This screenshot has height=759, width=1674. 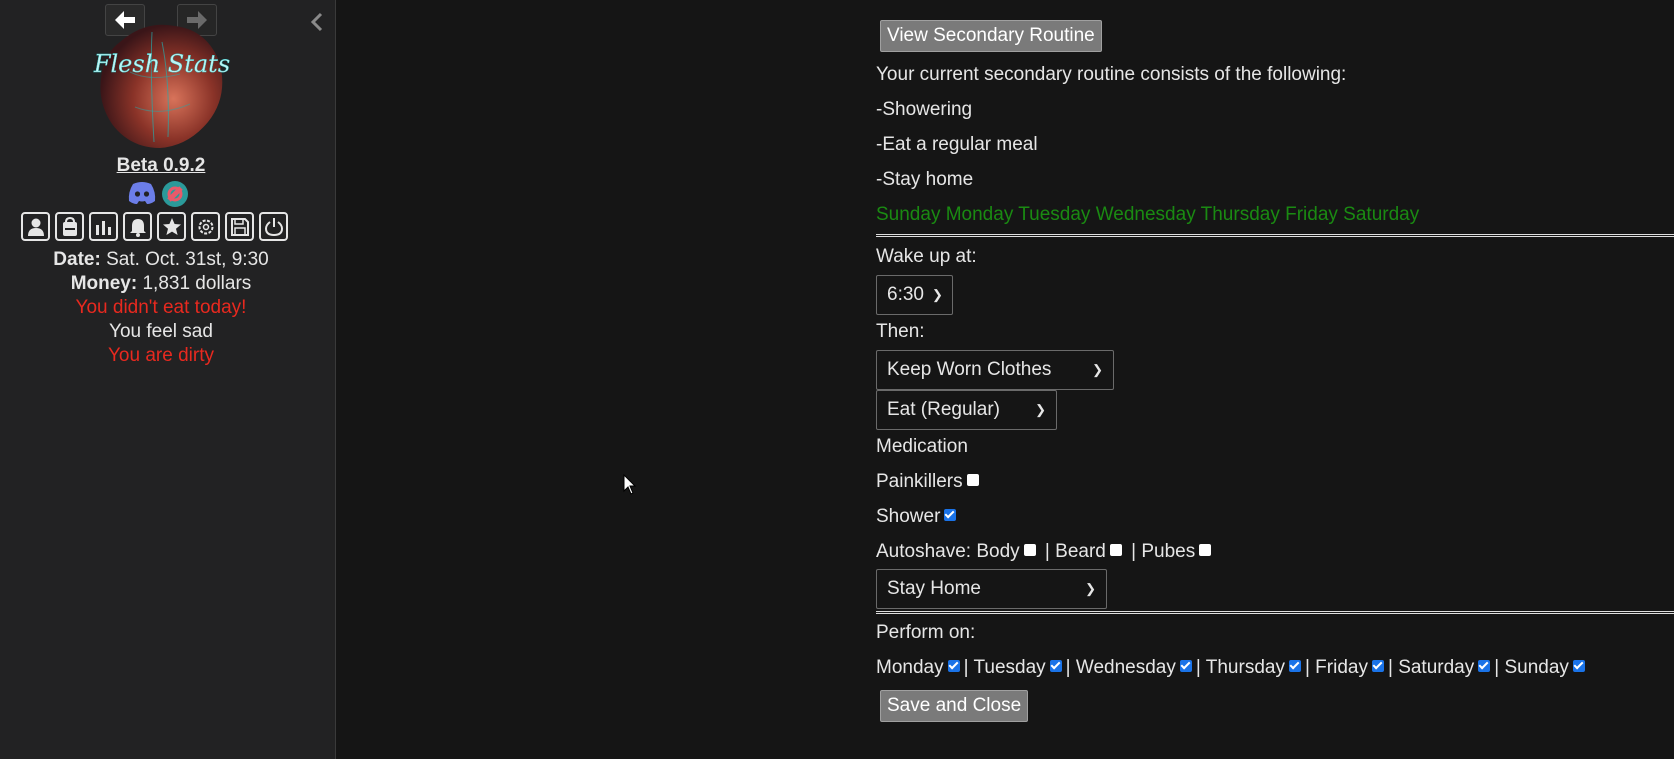 What do you see at coordinates (972, 480) in the screenshot?
I see `painkillers-checkbox` at bounding box center [972, 480].